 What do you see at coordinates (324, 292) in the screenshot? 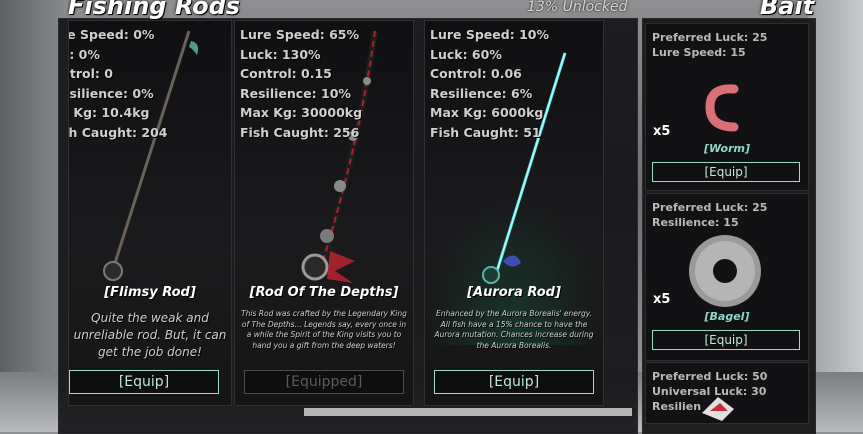
I see `rod-name: [Rod Of The Depths]` at bounding box center [324, 292].